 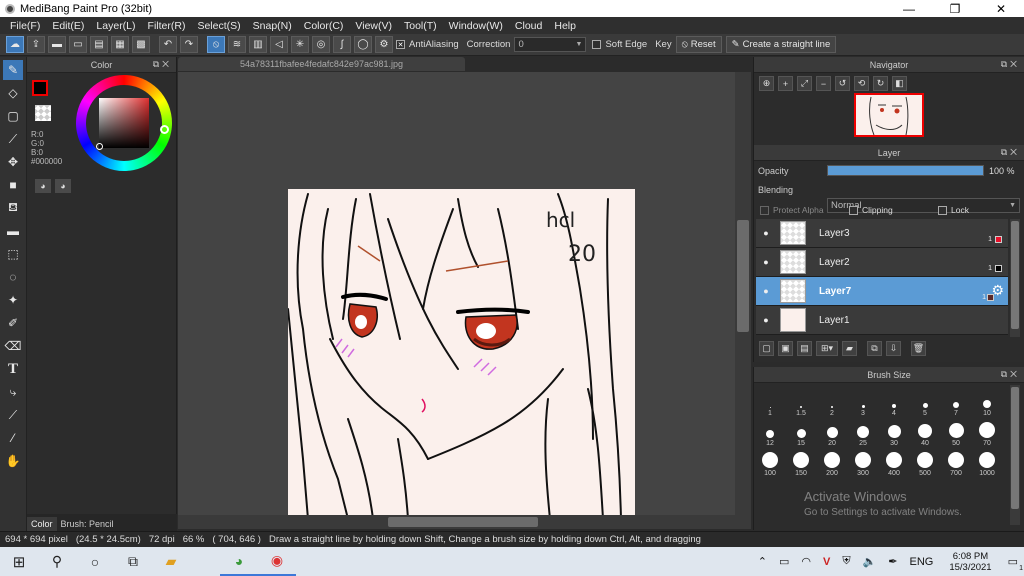 I want to click on close-button: ✕, so click(x=1001, y=8).